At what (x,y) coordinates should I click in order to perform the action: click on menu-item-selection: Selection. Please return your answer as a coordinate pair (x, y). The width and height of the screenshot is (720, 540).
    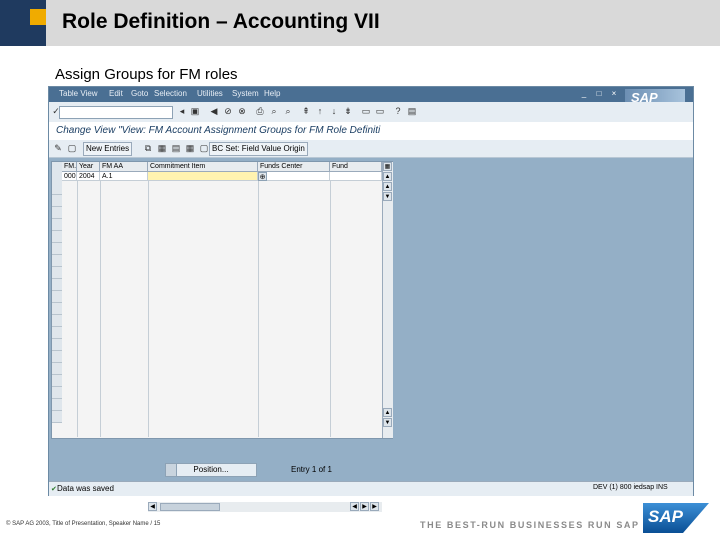
    Looking at the image, I should click on (170, 93).